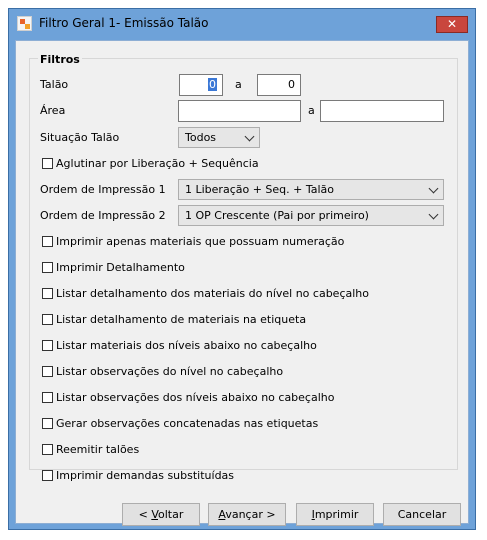 This screenshot has height=540, width=487. I want to click on talao-range-separator: a, so click(238, 84).